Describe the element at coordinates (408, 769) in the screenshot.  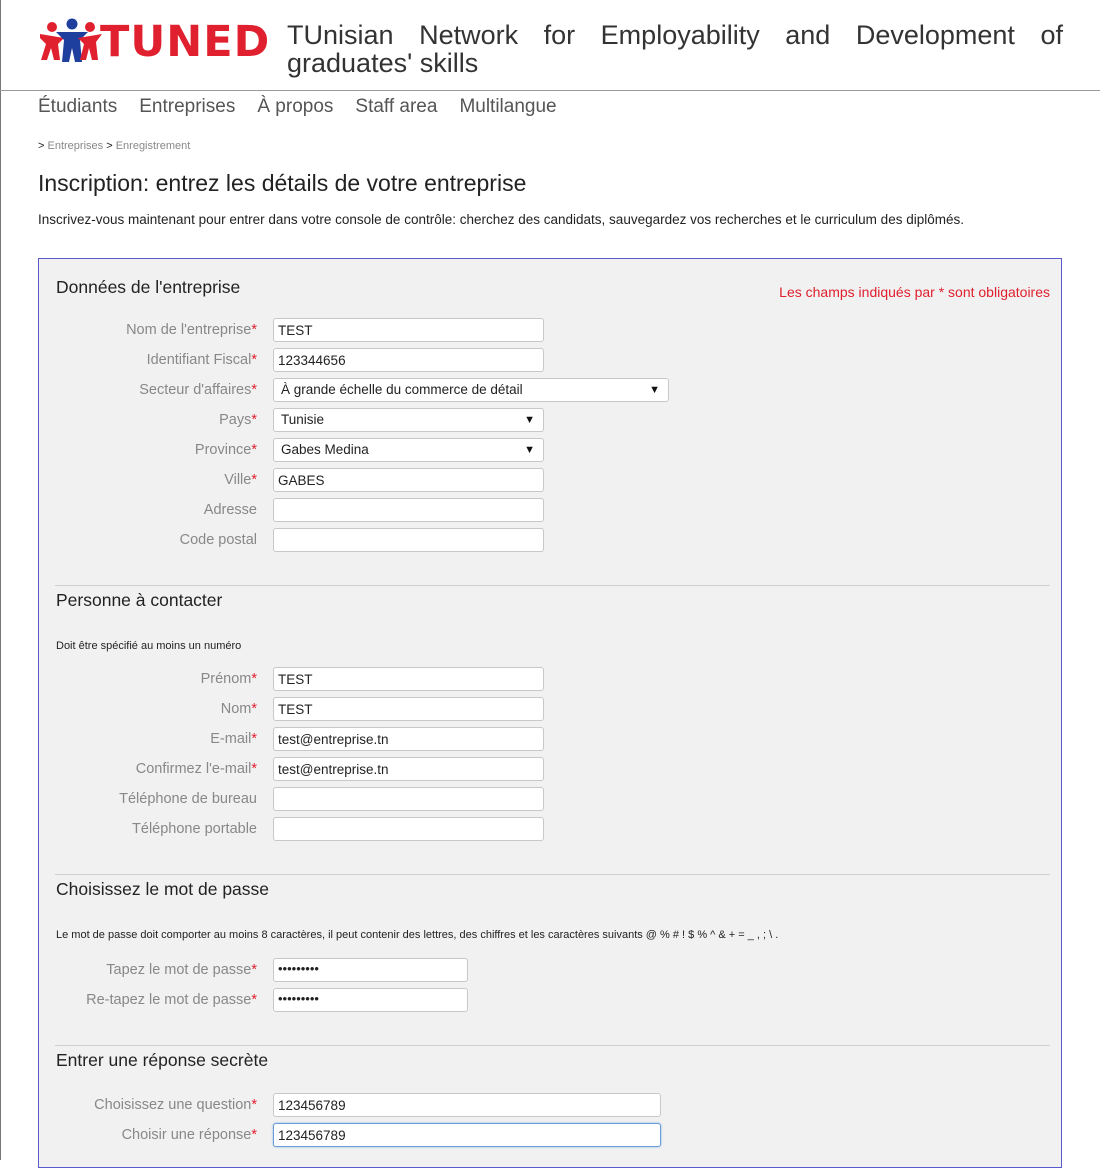
I see `confirm-email-input` at that location.